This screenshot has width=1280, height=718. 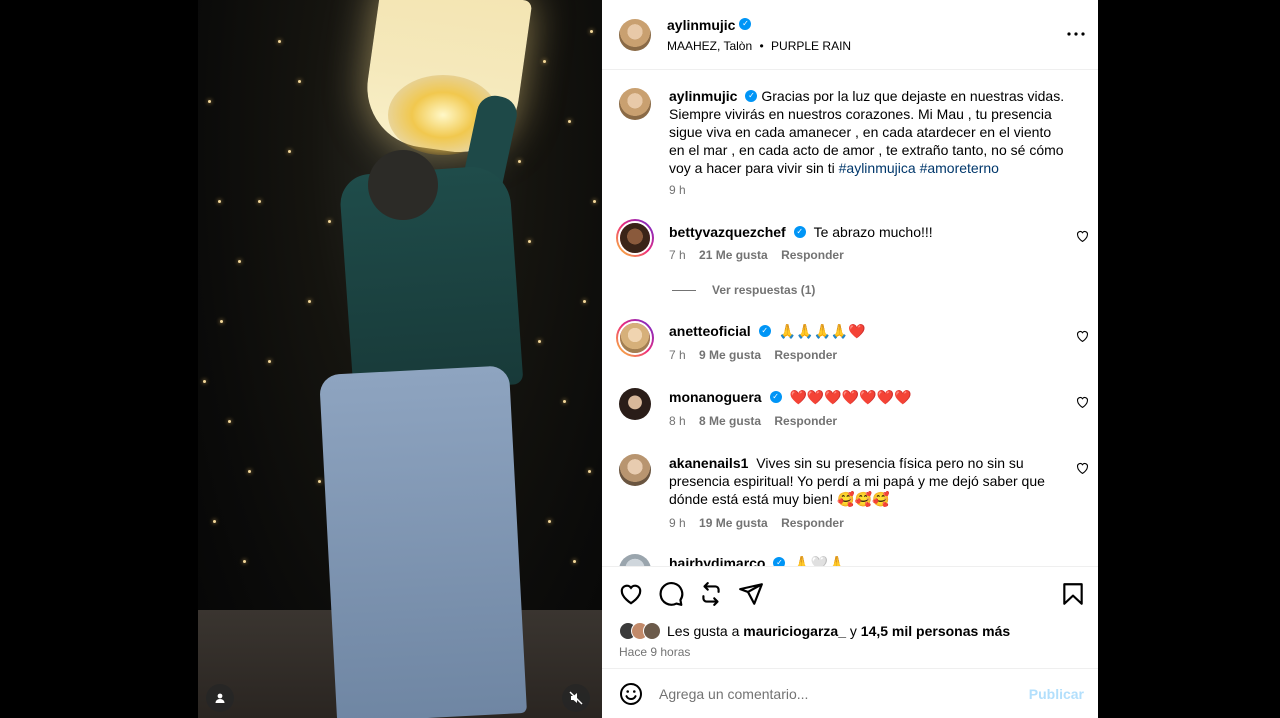 What do you see at coordinates (822, 331) in the screenshot?
I see `comment-text: 🙏🙏🙏🙏❤️` at bounding box center [822, 331].